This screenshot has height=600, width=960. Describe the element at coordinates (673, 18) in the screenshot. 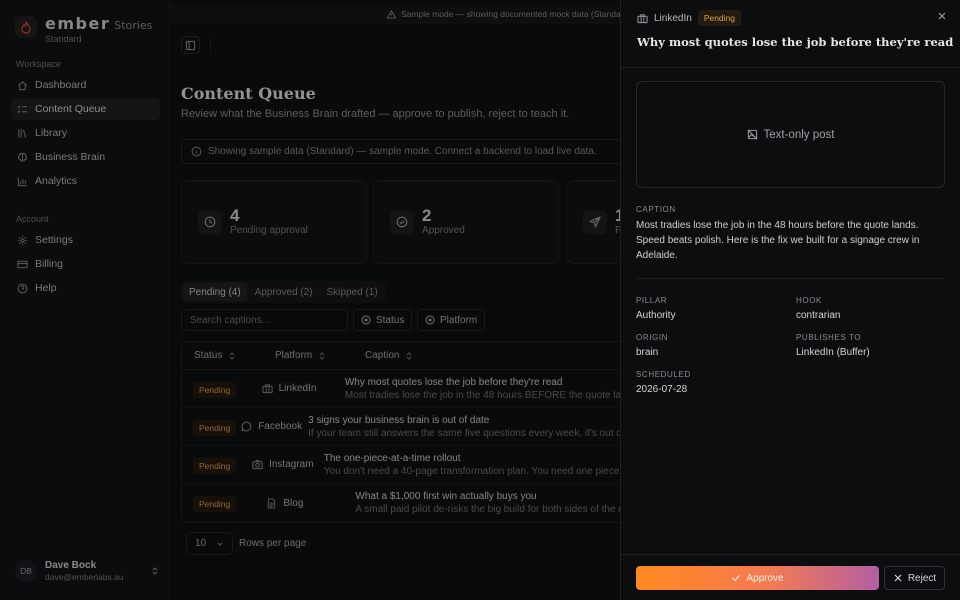

I see `drawer-platform: LinkedIn` at that location.